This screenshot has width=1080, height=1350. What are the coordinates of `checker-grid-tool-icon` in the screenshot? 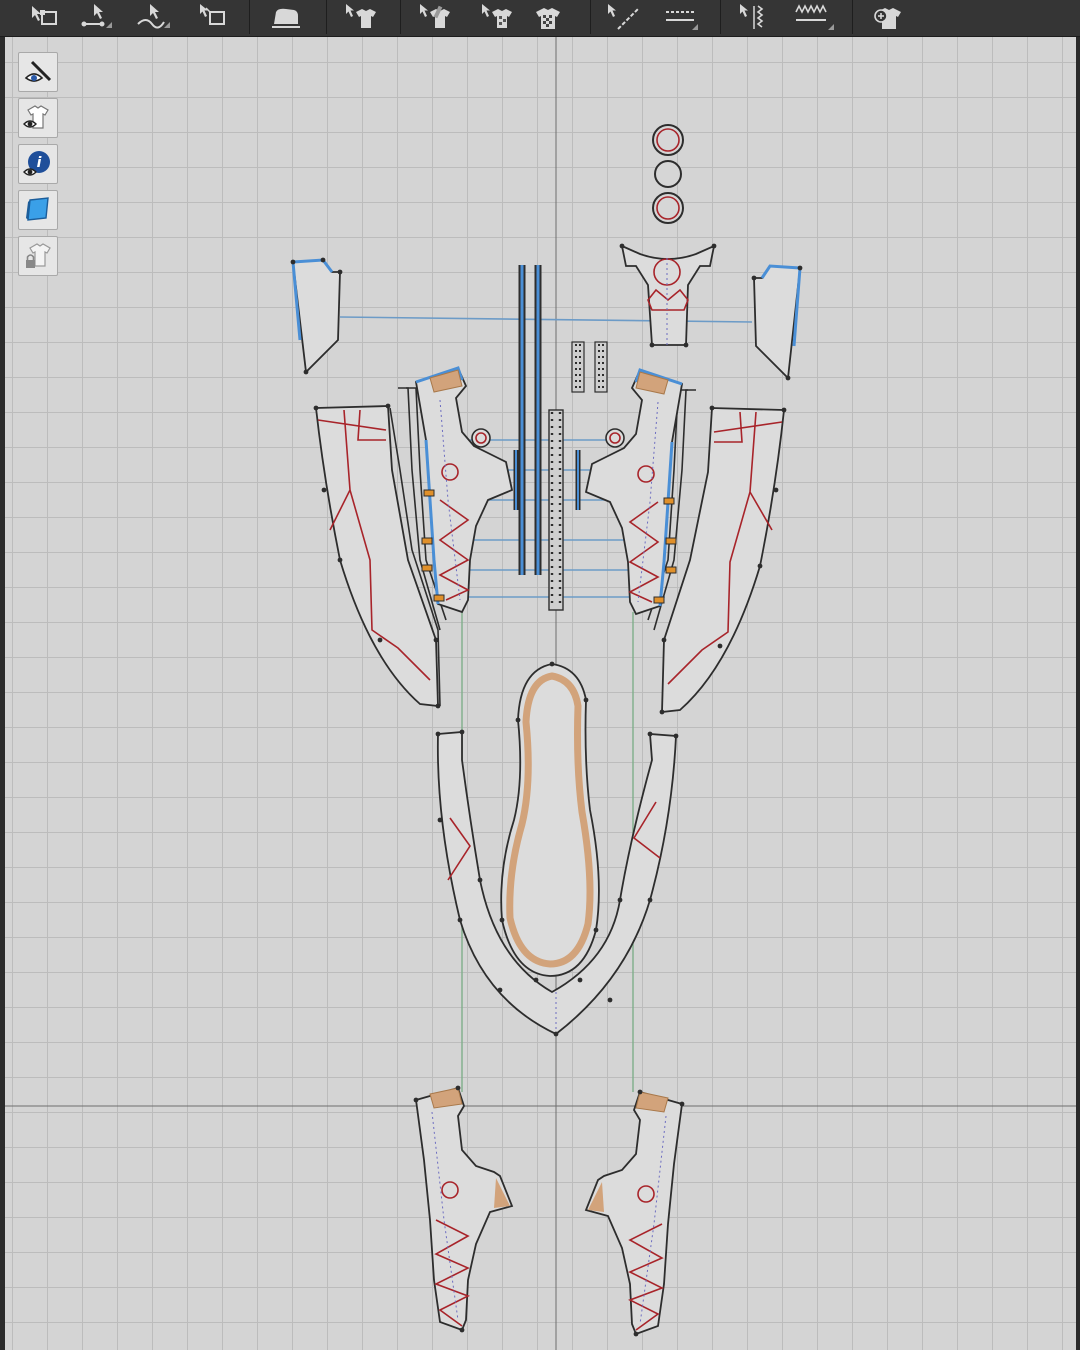 It's located at (548, 17).